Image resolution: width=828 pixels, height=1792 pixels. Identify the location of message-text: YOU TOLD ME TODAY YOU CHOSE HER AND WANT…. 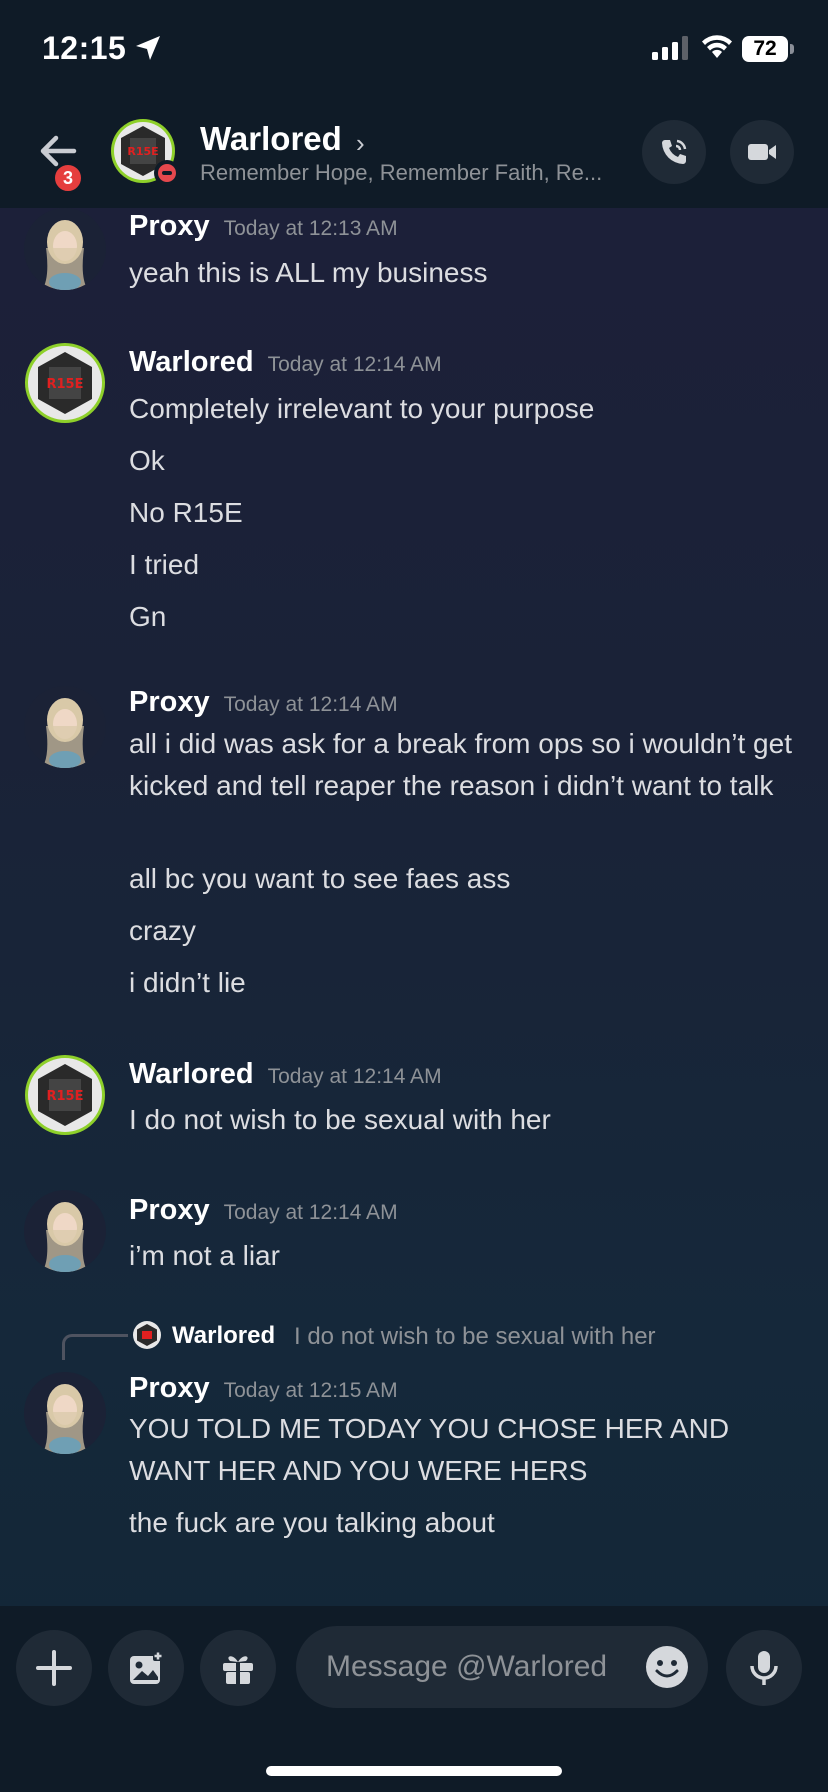
(429, 1449).